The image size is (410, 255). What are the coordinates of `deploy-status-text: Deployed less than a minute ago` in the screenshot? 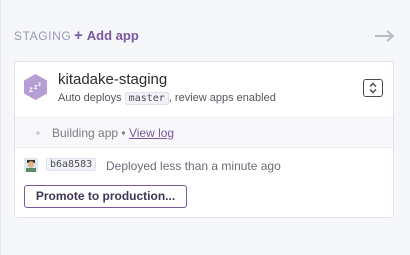 It's located at (193, 166).